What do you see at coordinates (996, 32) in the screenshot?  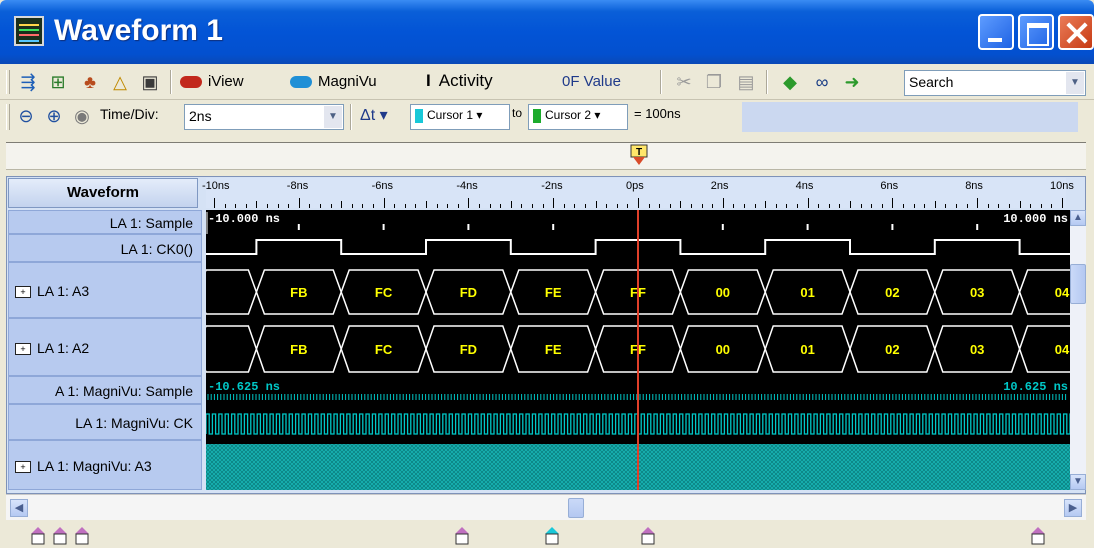 I see `minimize-button` at bounding box center [996, 32].